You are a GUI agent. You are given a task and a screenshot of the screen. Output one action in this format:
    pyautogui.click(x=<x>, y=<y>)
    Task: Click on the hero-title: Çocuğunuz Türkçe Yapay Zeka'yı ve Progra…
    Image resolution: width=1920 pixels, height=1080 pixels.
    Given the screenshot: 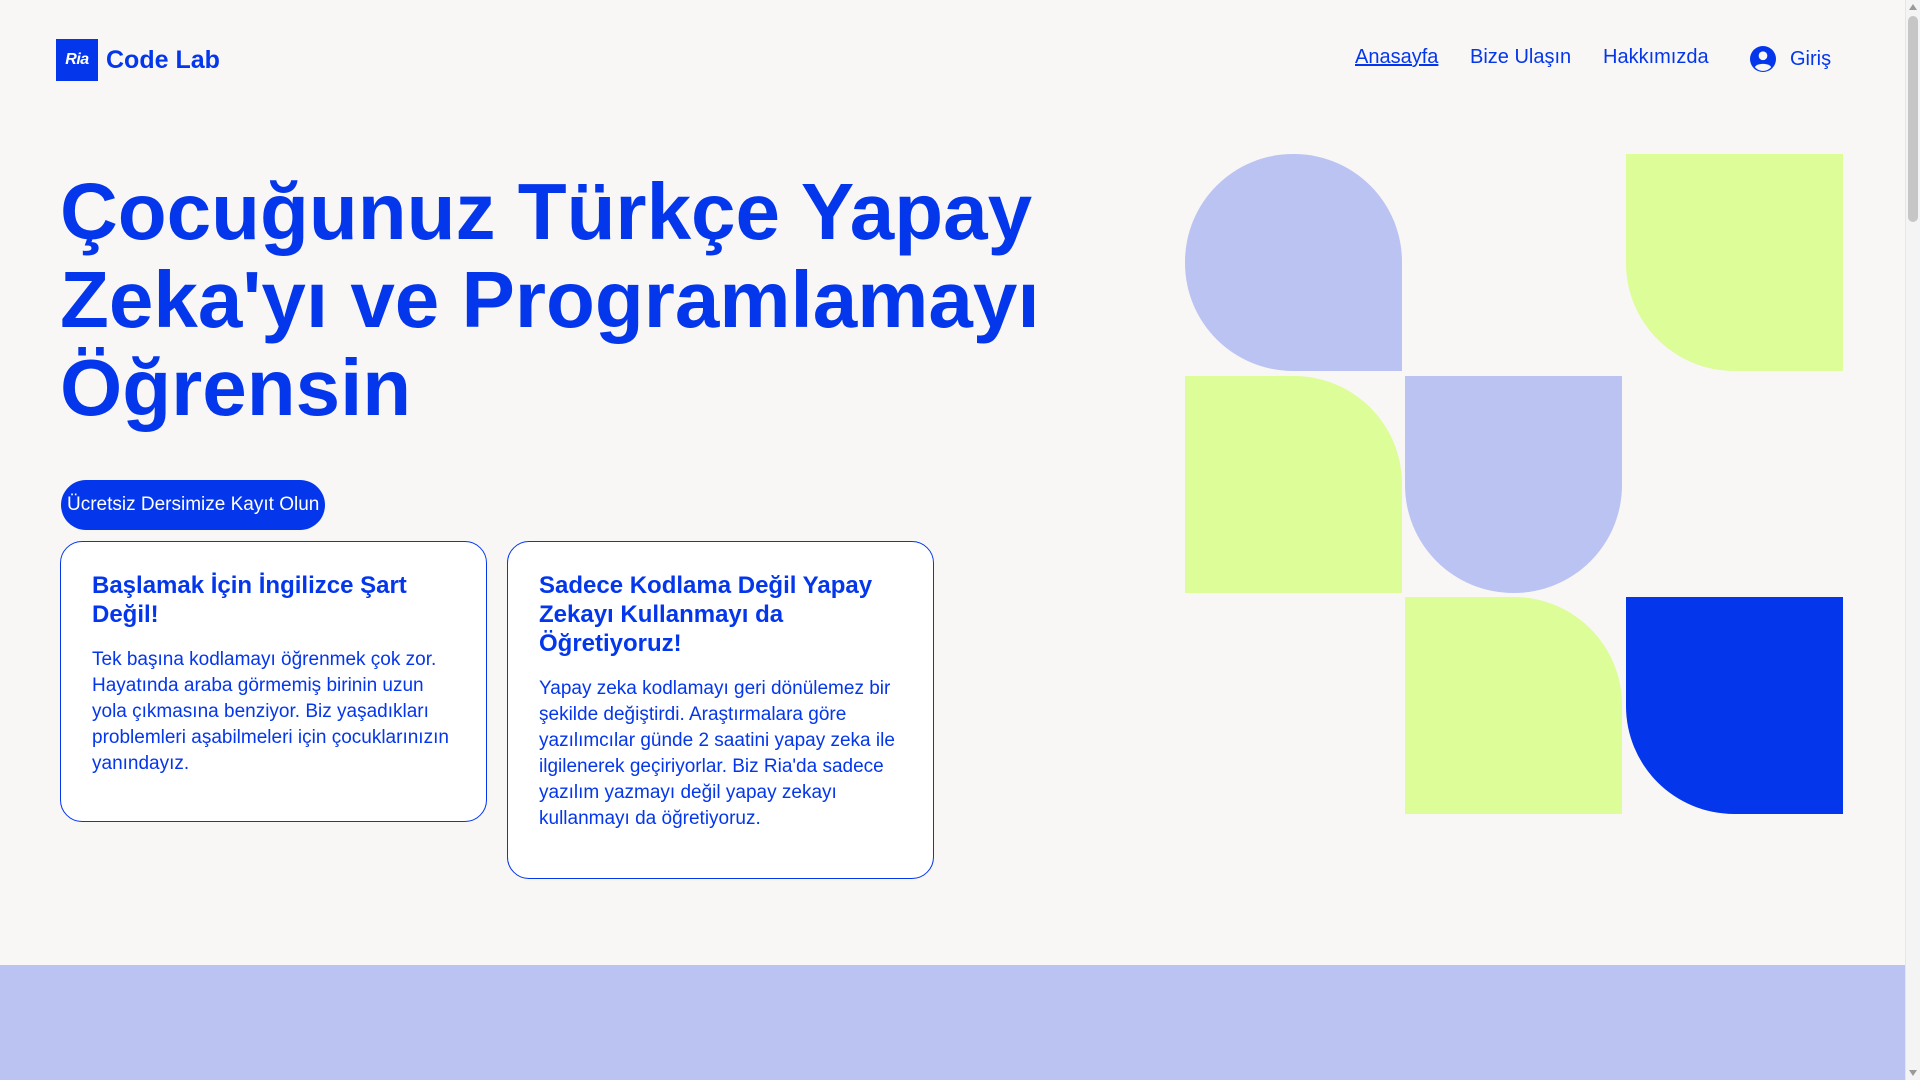 What is the action you would take?
    pyautogui.click(x=550, y=299)
    